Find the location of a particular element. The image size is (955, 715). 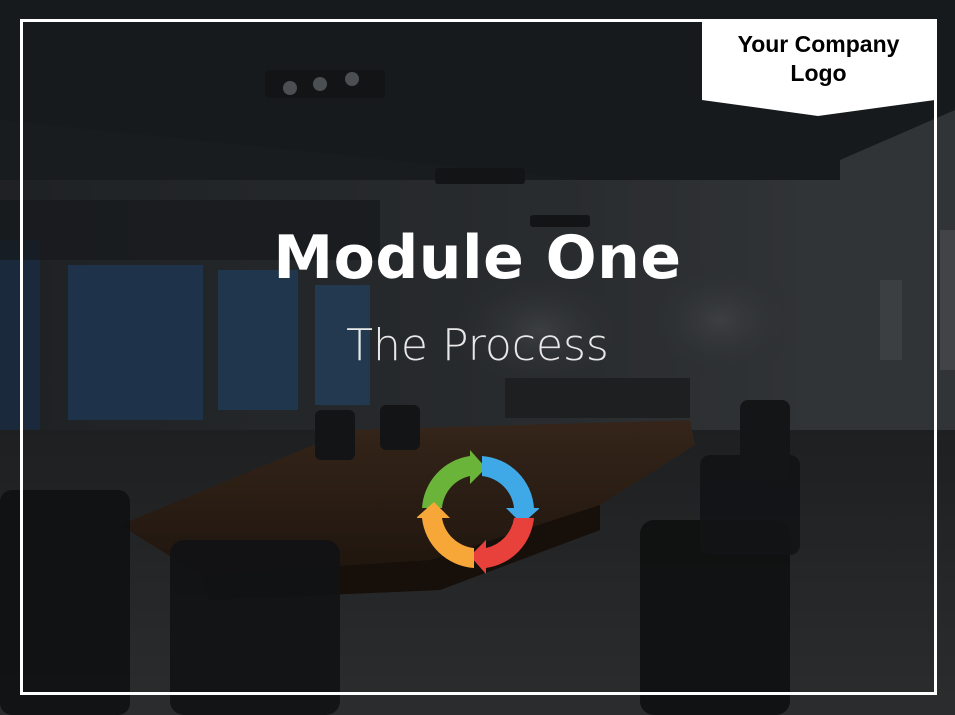

logo-text-line1: Your Company is located at coordinates (818, 44).